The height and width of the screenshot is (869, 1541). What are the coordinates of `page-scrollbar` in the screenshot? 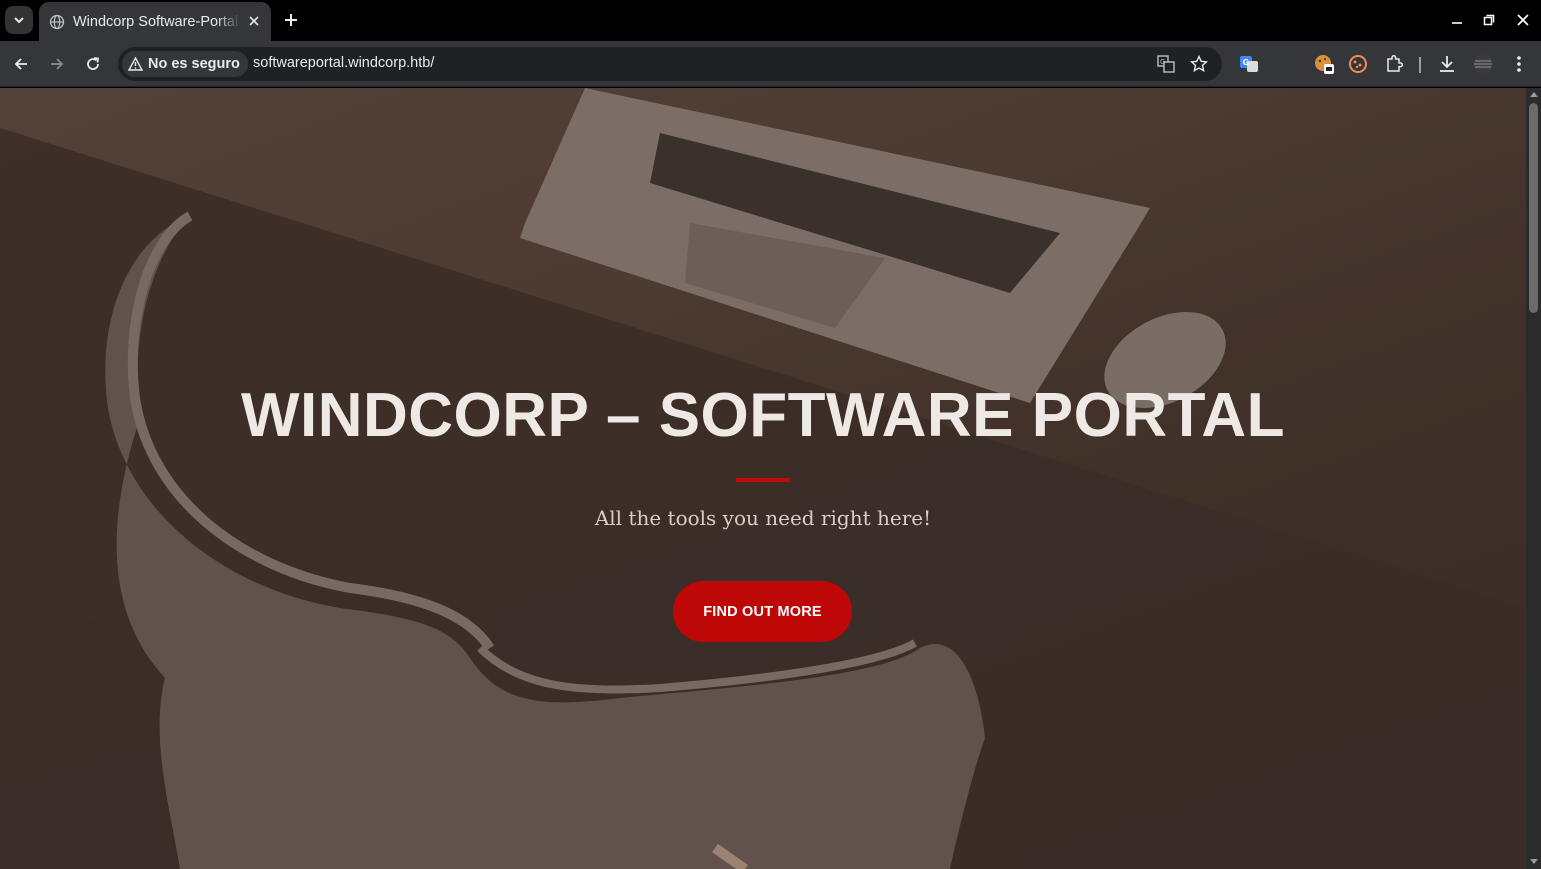 It's located at (1533, 478).